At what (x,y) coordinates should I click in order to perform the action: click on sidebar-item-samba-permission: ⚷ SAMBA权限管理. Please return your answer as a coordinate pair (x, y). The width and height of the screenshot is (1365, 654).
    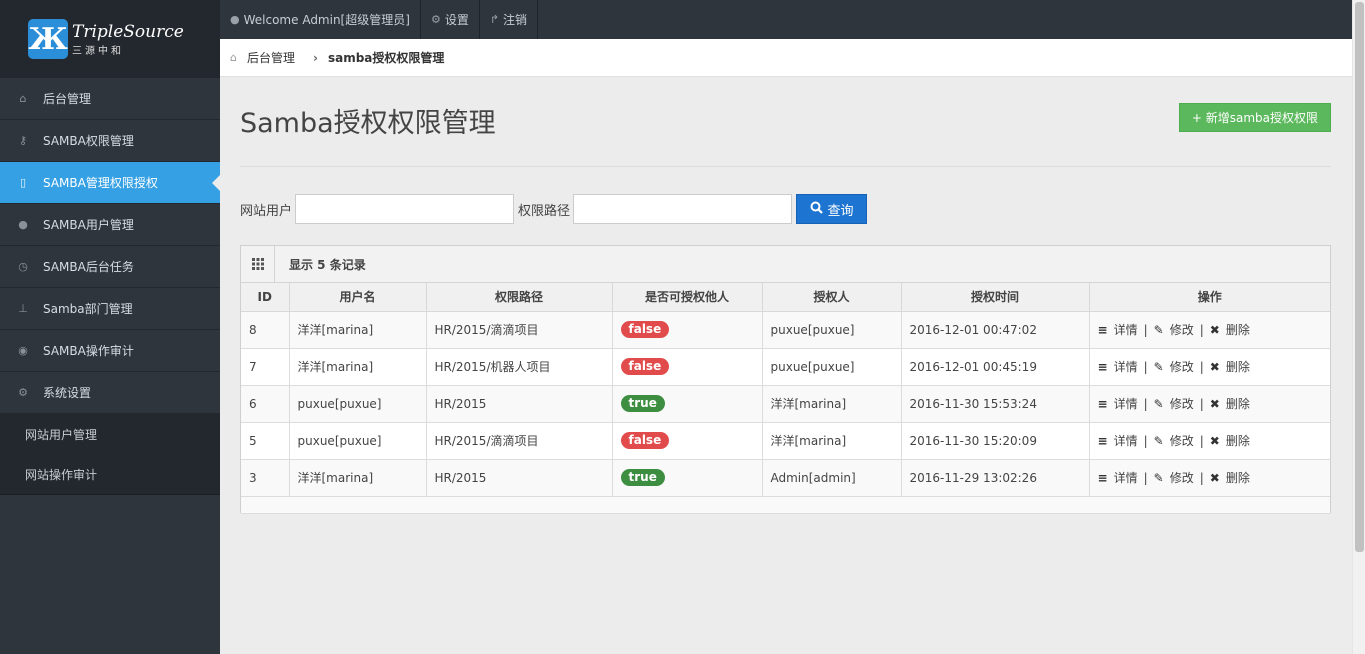
    Looking at the image, I should click on (110, 141).